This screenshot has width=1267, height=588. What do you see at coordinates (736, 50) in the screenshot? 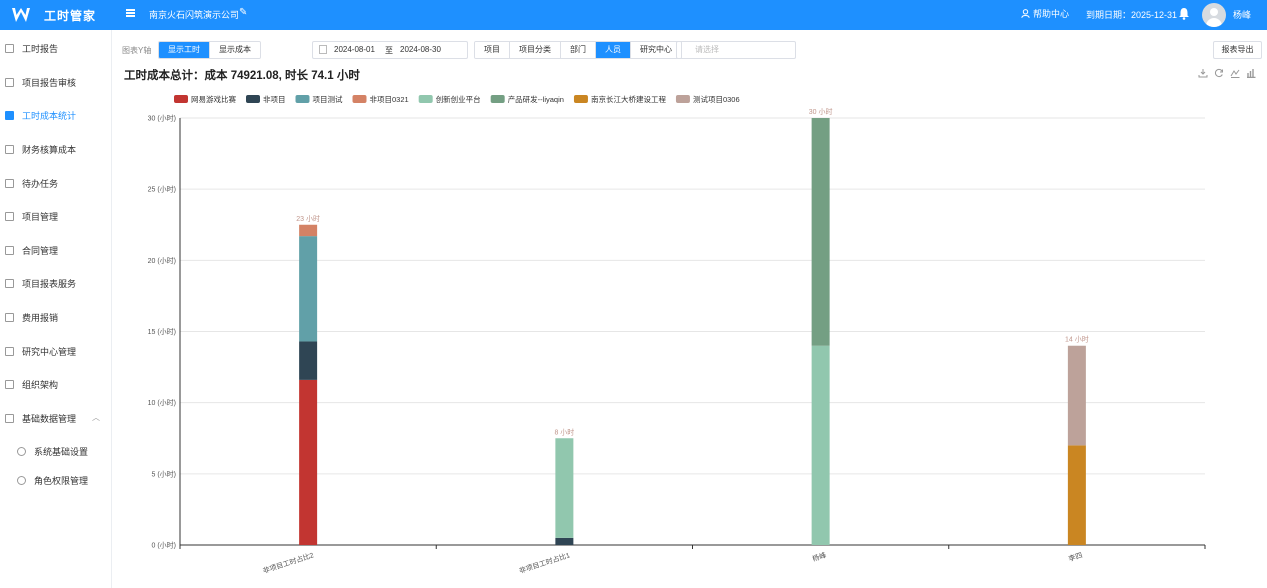
I see `filter-select: 请选择` at bounding box center [736, 50].